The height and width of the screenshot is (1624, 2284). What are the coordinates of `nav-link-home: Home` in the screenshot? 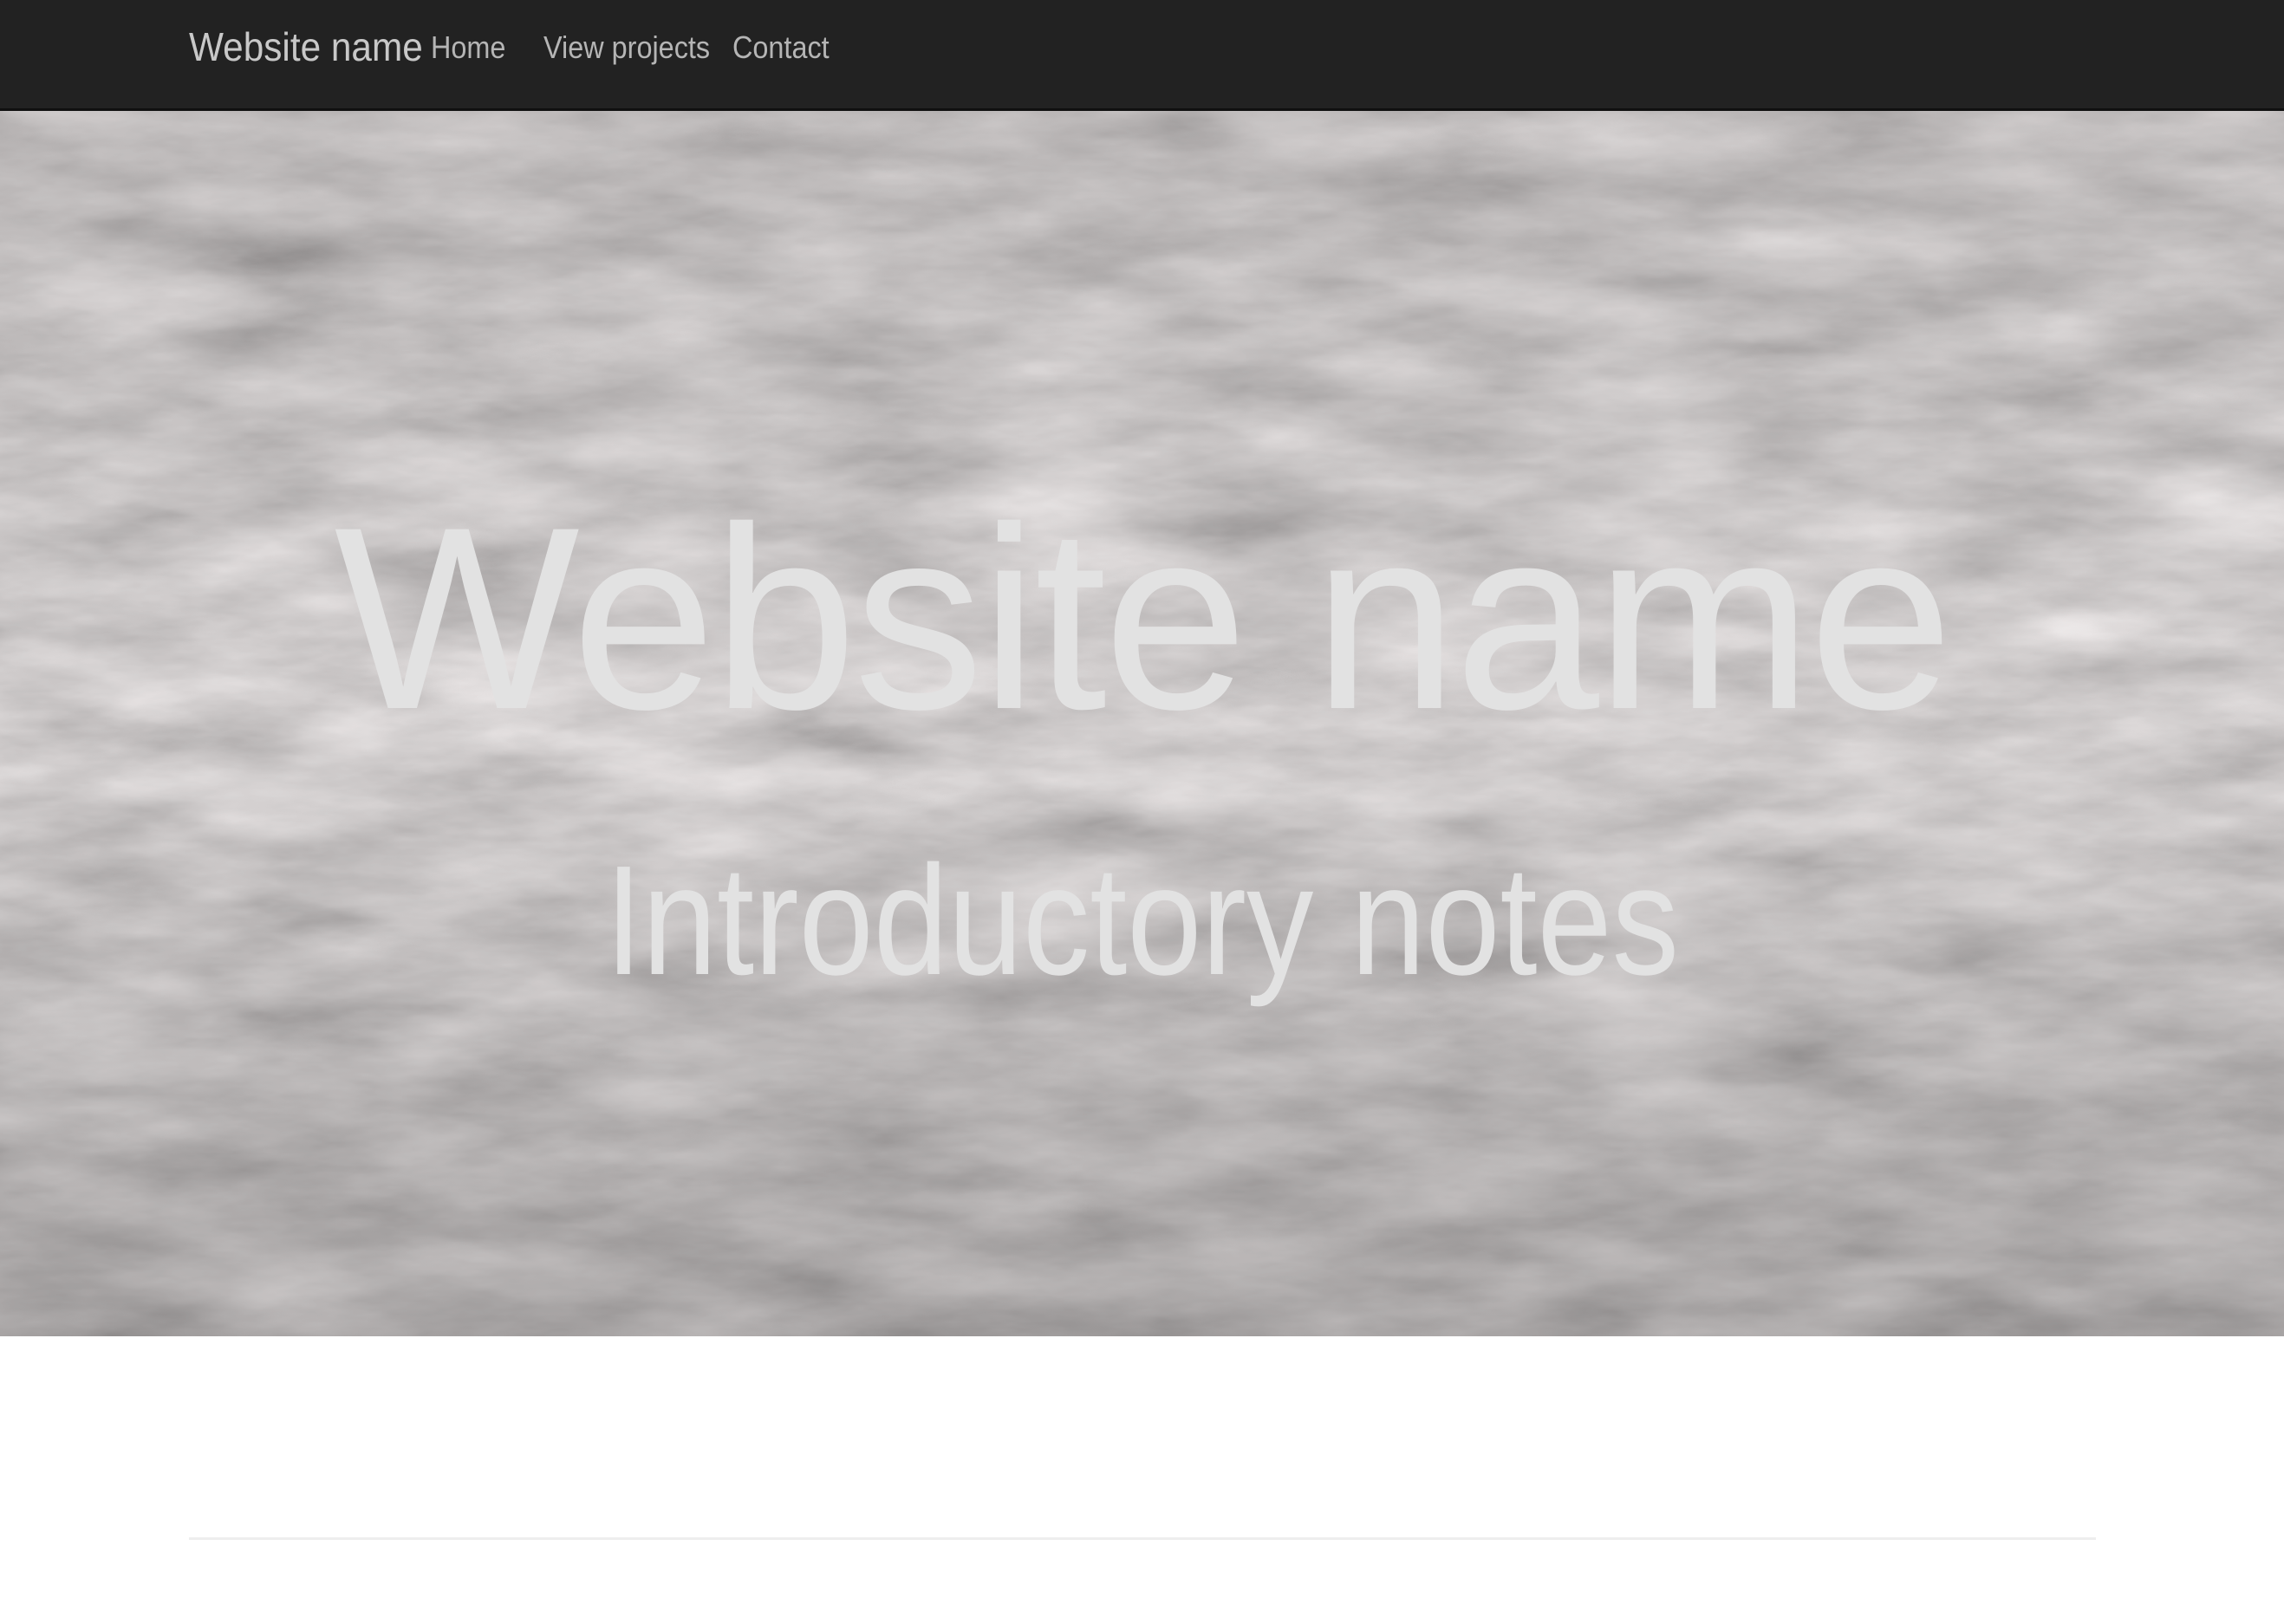 It's located at (468, 47).